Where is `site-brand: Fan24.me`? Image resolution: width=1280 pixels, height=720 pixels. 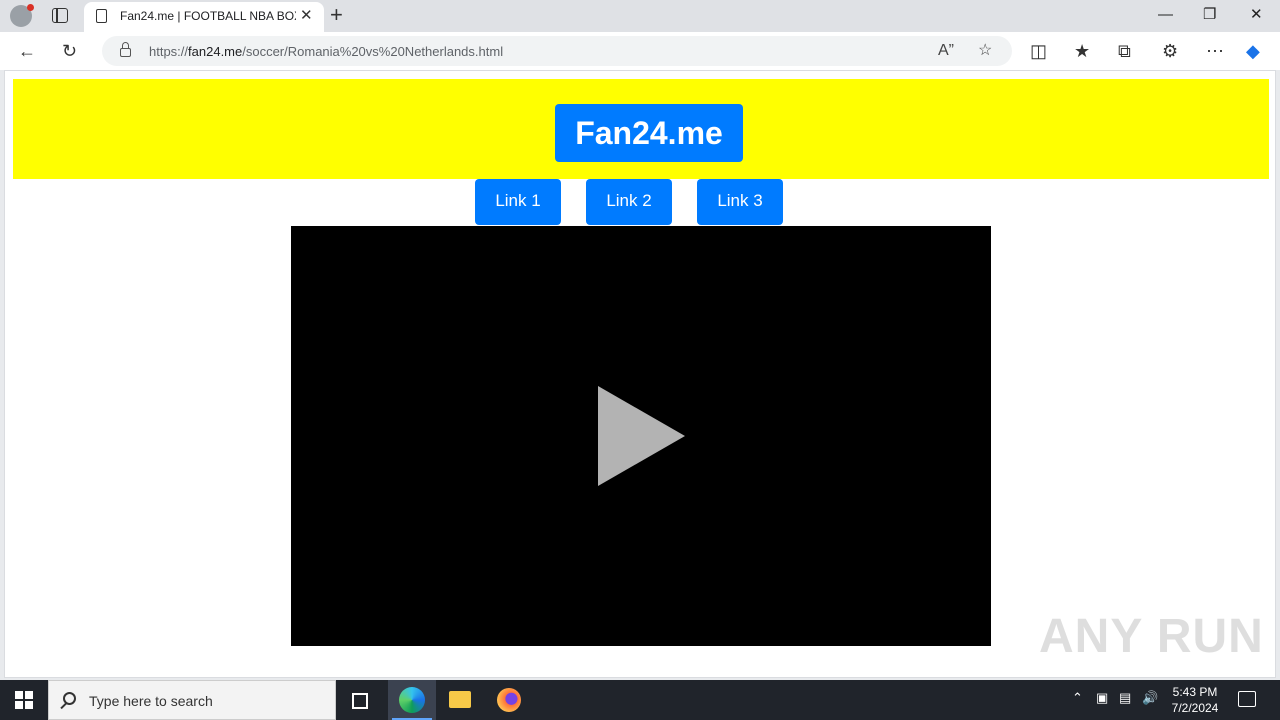 site-brand: Fan24.me is located at coordinates (649, 133).